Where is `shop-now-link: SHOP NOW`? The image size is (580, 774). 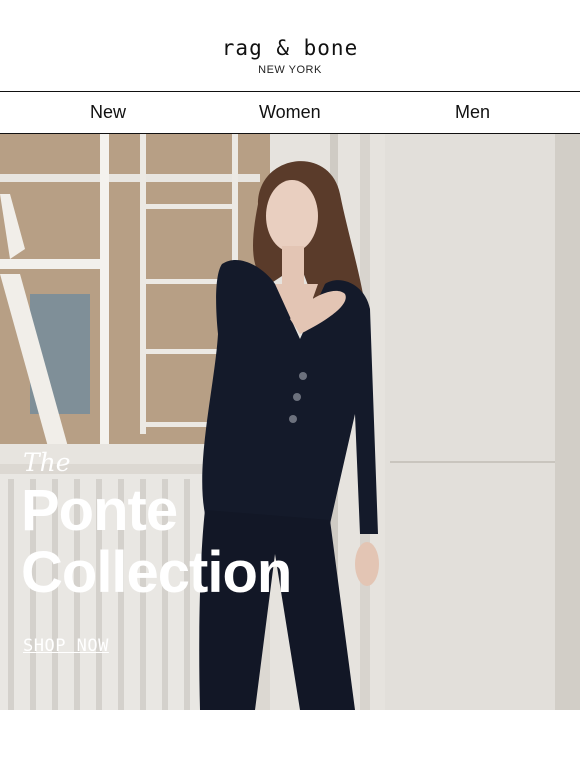 shop-now-link: SHOP NOW is located at coordinates (66, 646).